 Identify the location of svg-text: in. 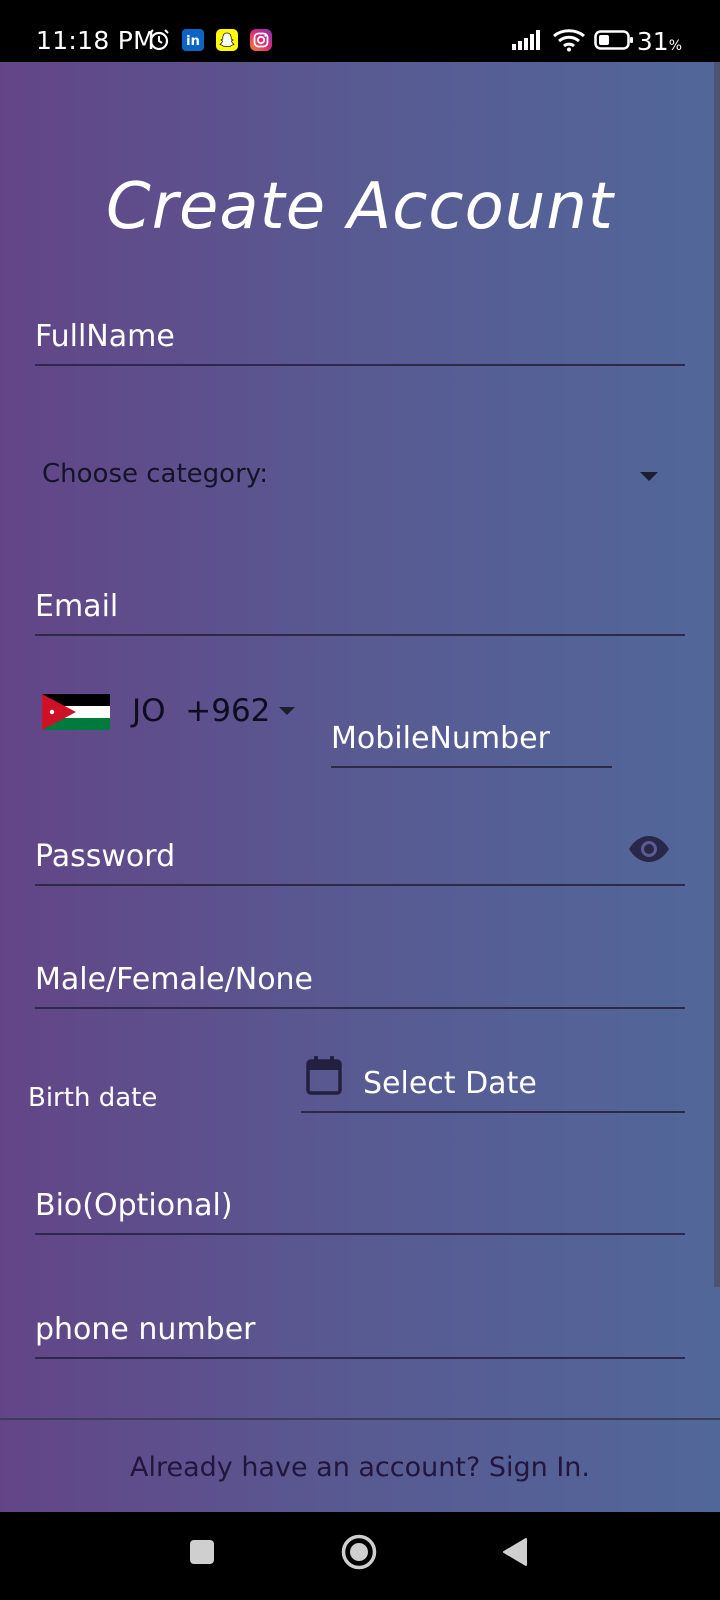
(193, 41).